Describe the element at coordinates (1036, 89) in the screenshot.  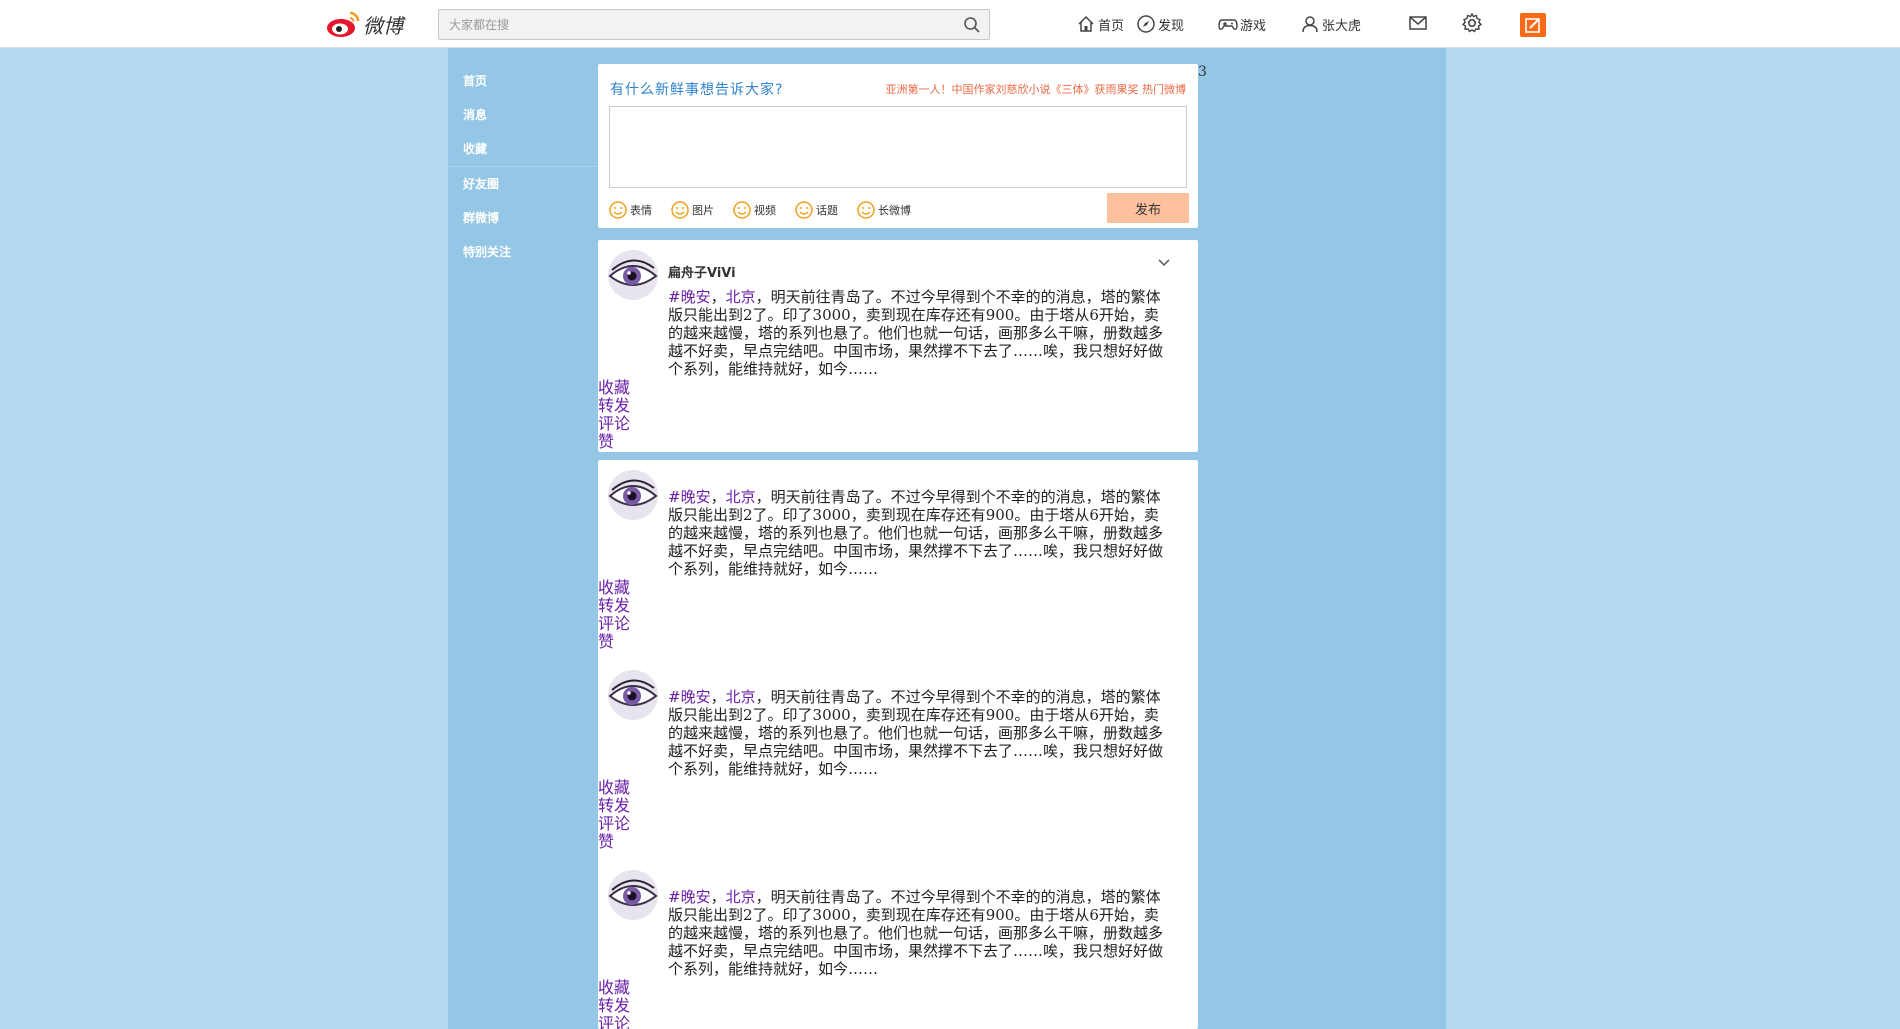
I see `hot-topic-link: 亚洲第一人！中国作家刘慈欣小说《三体》获雨果奖 热门微博` at that location.